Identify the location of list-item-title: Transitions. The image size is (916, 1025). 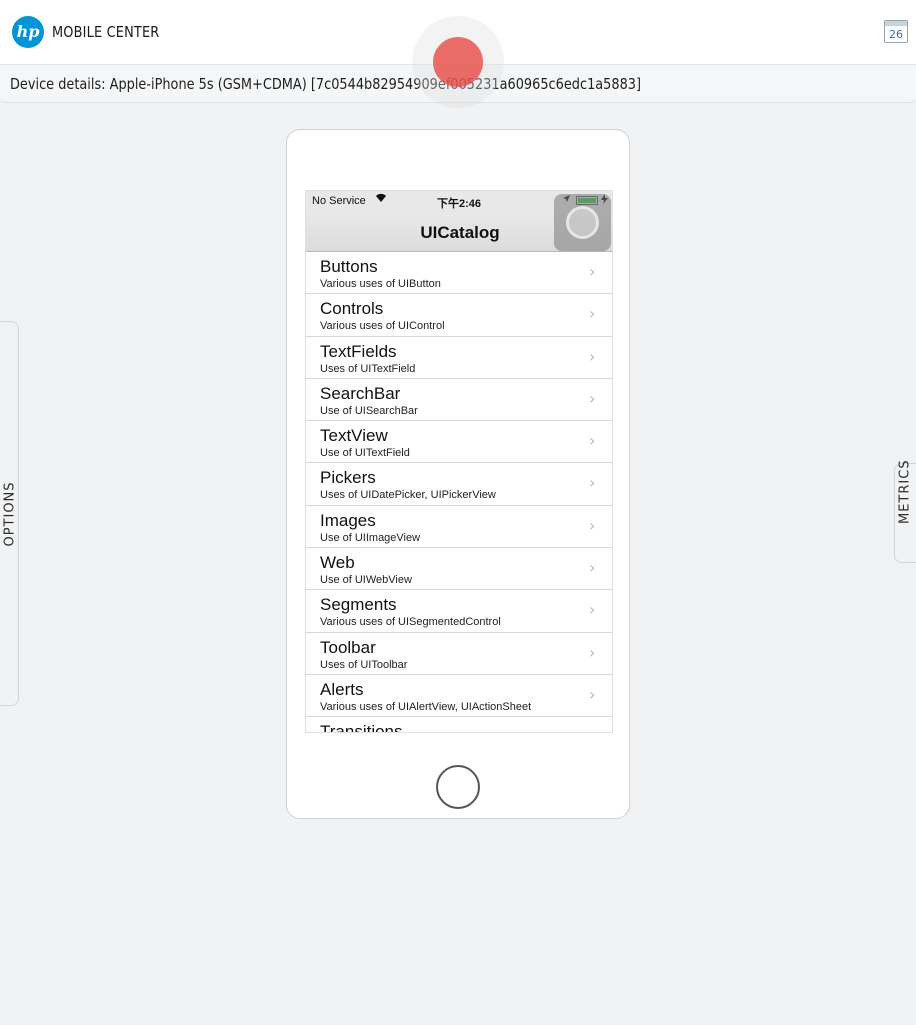
(361, 727).